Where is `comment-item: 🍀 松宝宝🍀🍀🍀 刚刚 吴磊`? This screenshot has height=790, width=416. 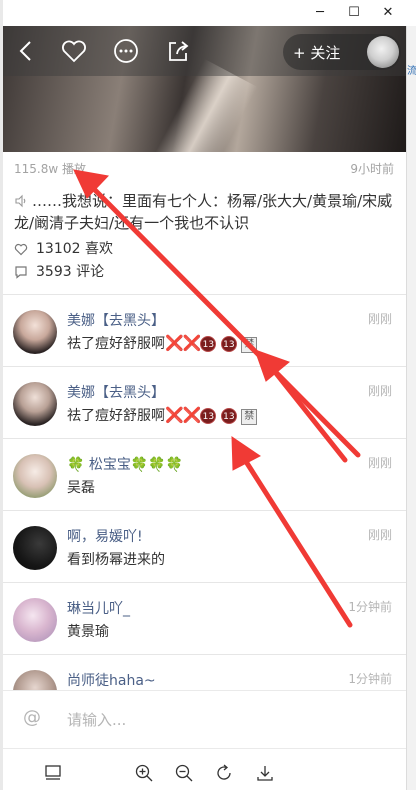 comment-item: 🍀 松宝宝🍀🍀🍀 刚刚 吴磊 is located at coordinates (204, 476).